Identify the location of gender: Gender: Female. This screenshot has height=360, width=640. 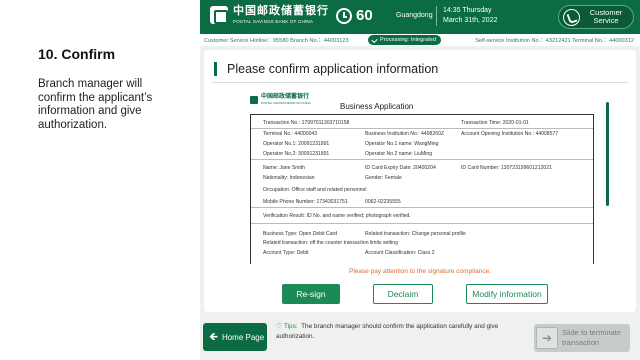
(383, 178).